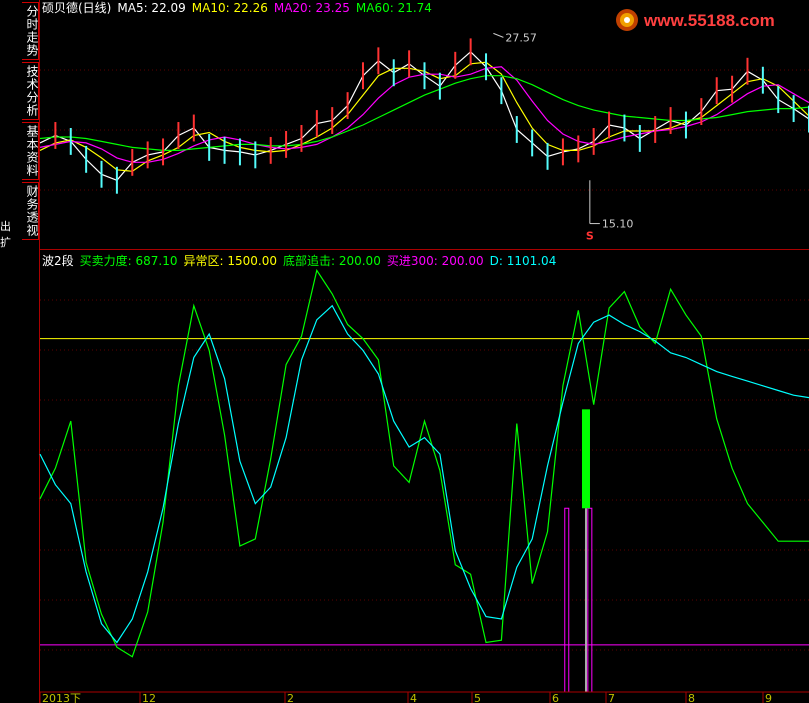  Describe the element at coordinates (590, 236) in the screenshot. I see `signal-label: S` at that location.